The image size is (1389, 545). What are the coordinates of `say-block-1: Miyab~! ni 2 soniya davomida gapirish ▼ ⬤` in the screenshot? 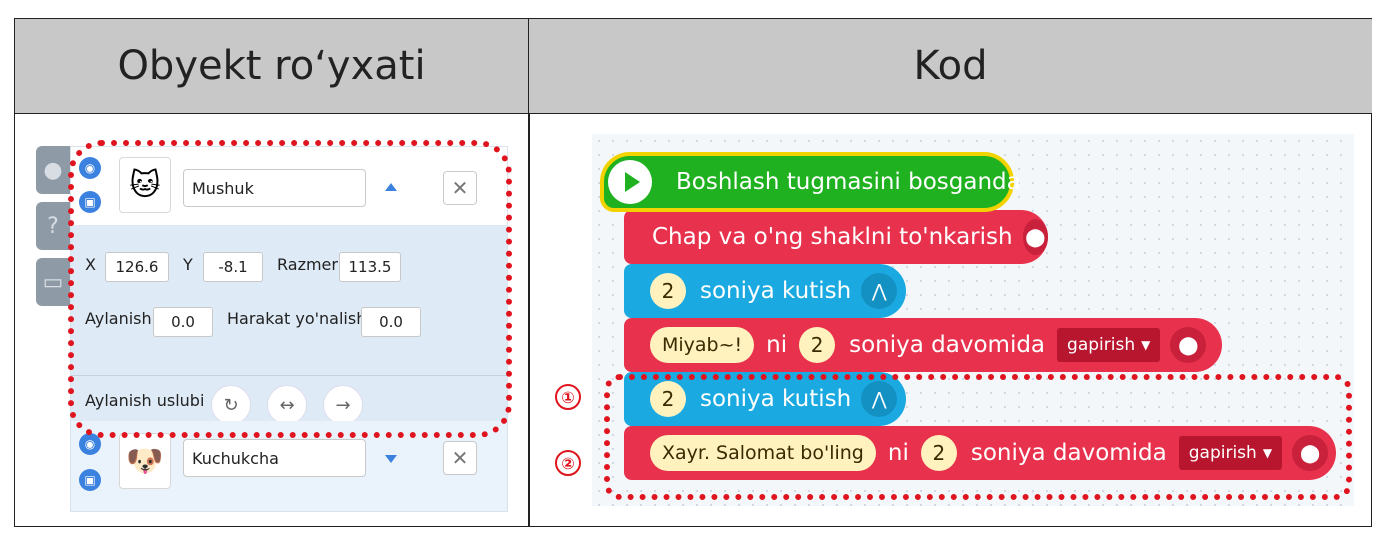 It's located at (923, 345).